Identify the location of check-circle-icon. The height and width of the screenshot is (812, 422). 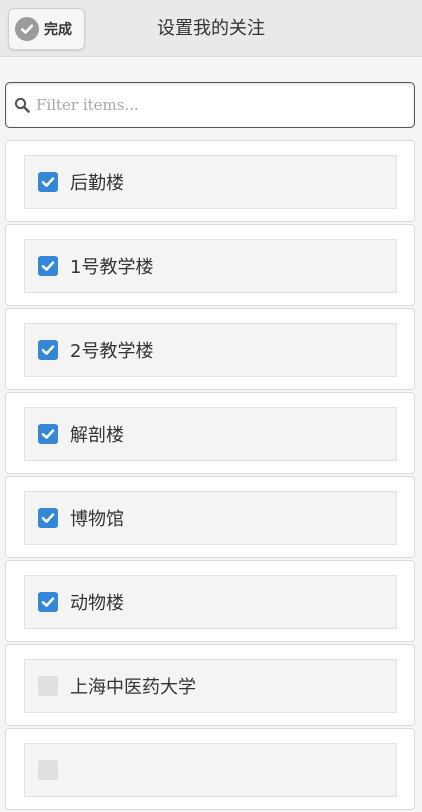
(27, 29).